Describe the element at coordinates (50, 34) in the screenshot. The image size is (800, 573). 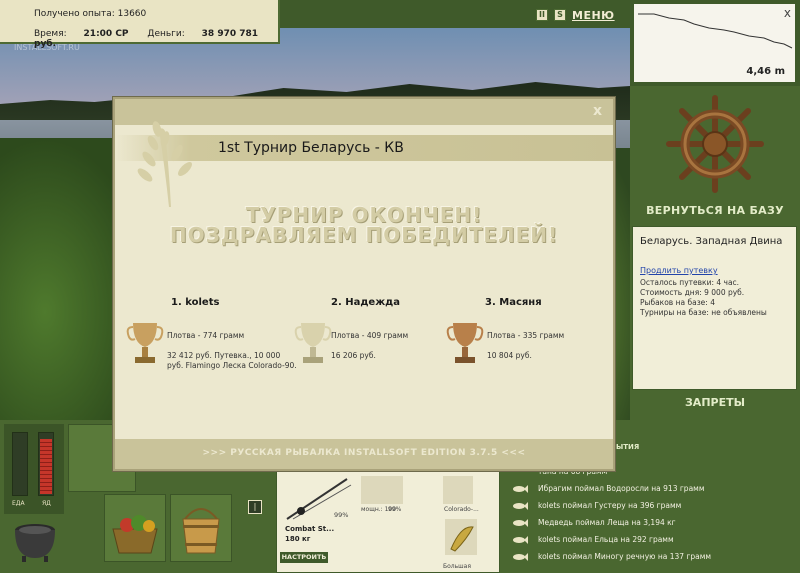
I see `time-label: Время:` at that location.